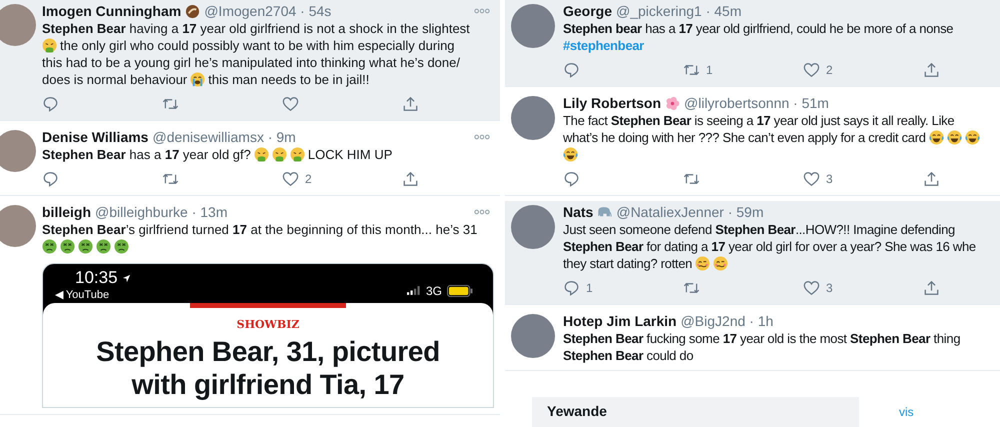 This screenshot has width=1000, height=427. I want to click on handle-and-time: @denisewilliamsx · 9m, so click(224, 137).